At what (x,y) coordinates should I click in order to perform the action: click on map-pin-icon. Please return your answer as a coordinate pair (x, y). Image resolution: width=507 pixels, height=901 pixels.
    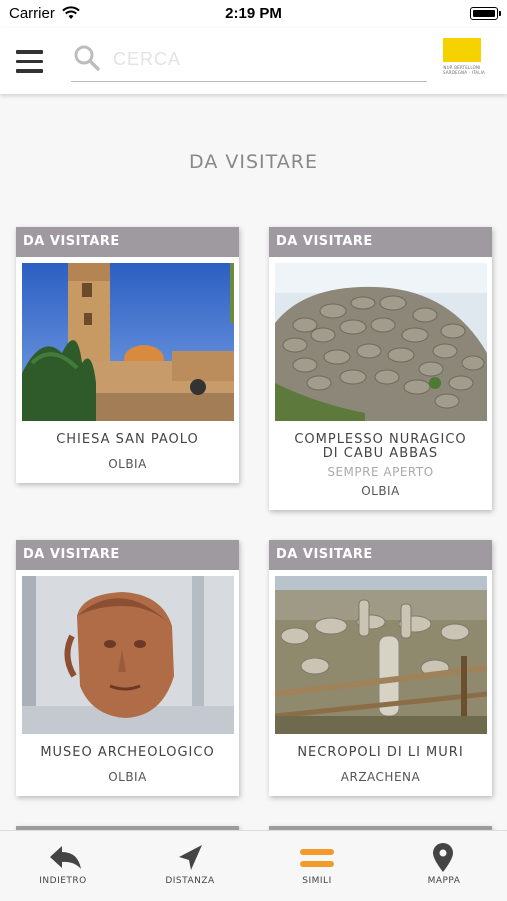
    Looking at the image, I should click on (443, 857).